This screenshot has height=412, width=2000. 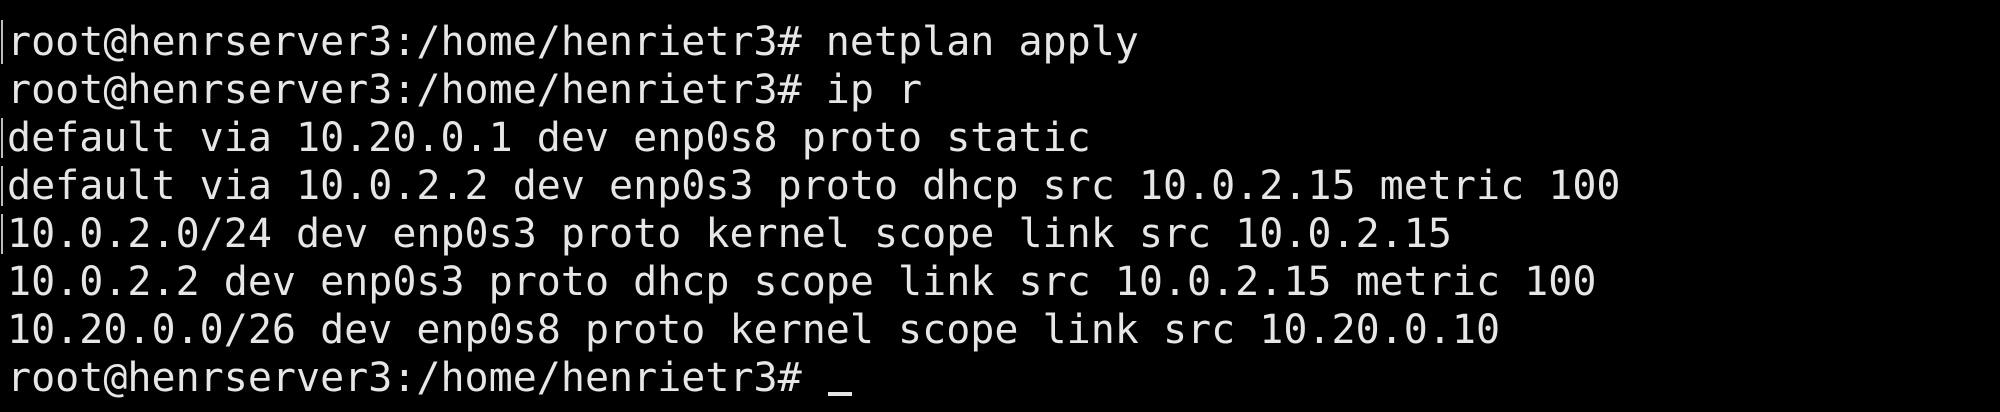 I want to click on terminal-input-line: root@henrserver3:/home/henrietr3#, so click(x=1003, y=378).